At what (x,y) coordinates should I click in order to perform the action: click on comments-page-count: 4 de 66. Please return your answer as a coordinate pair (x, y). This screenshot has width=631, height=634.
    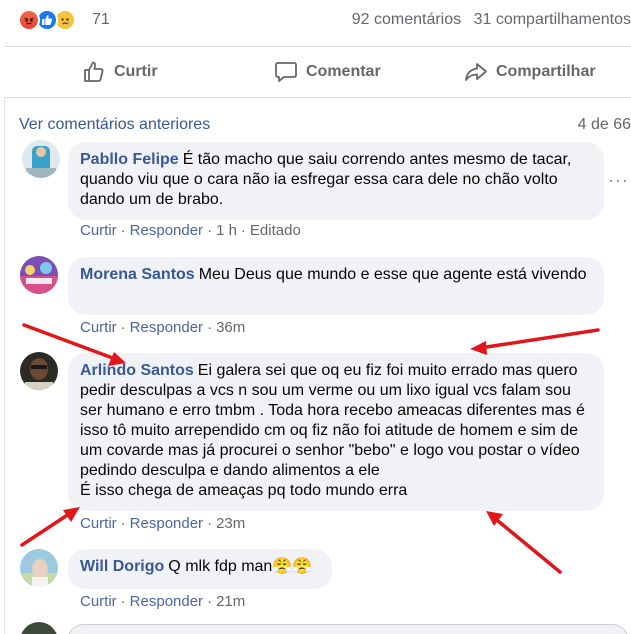
    Looking at the image, I should click on (604, 124).